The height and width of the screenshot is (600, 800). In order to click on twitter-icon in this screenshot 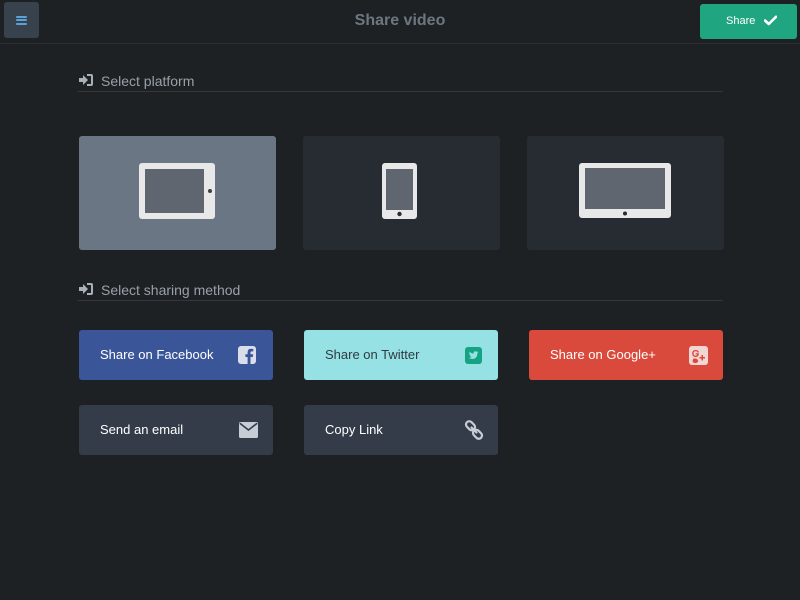, I will do `click(473, 355)`.